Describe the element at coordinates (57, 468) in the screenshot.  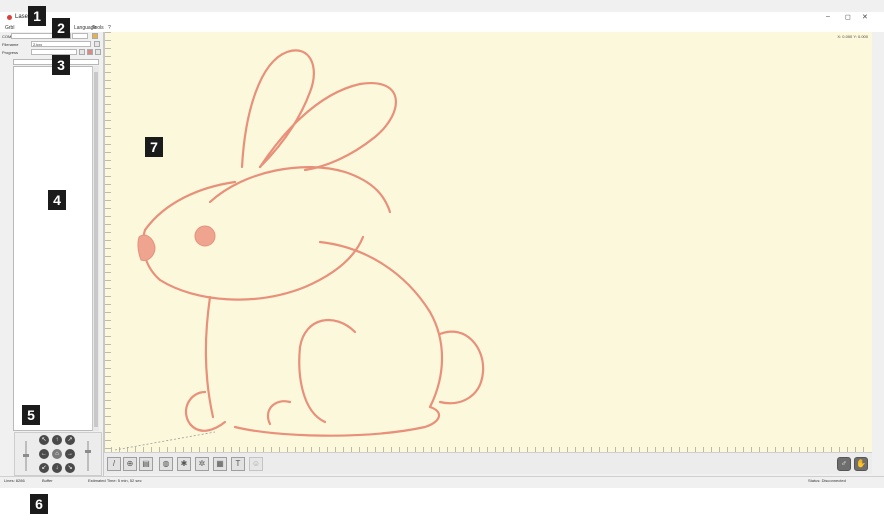
I see `jog-down-button: ↓` at that location.